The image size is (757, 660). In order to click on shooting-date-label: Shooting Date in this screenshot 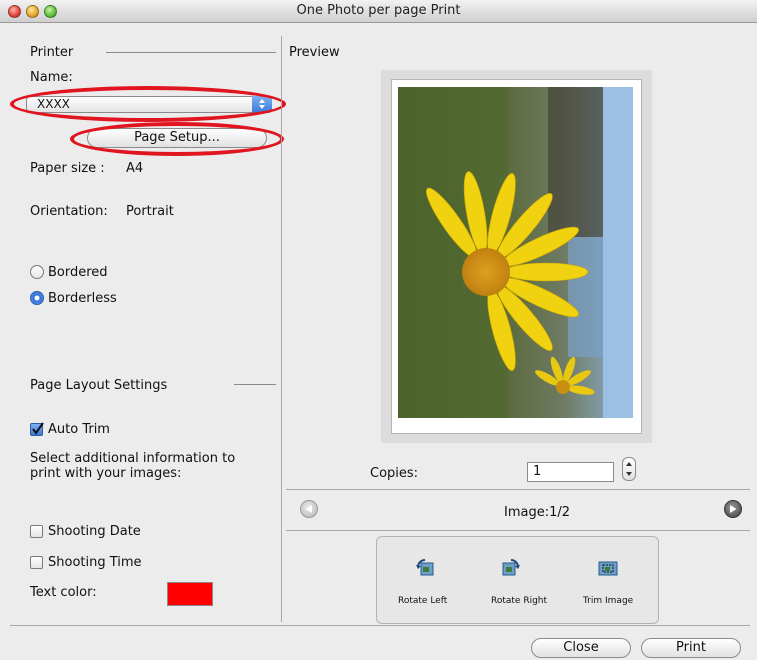, I will do `click(94, 531)`.